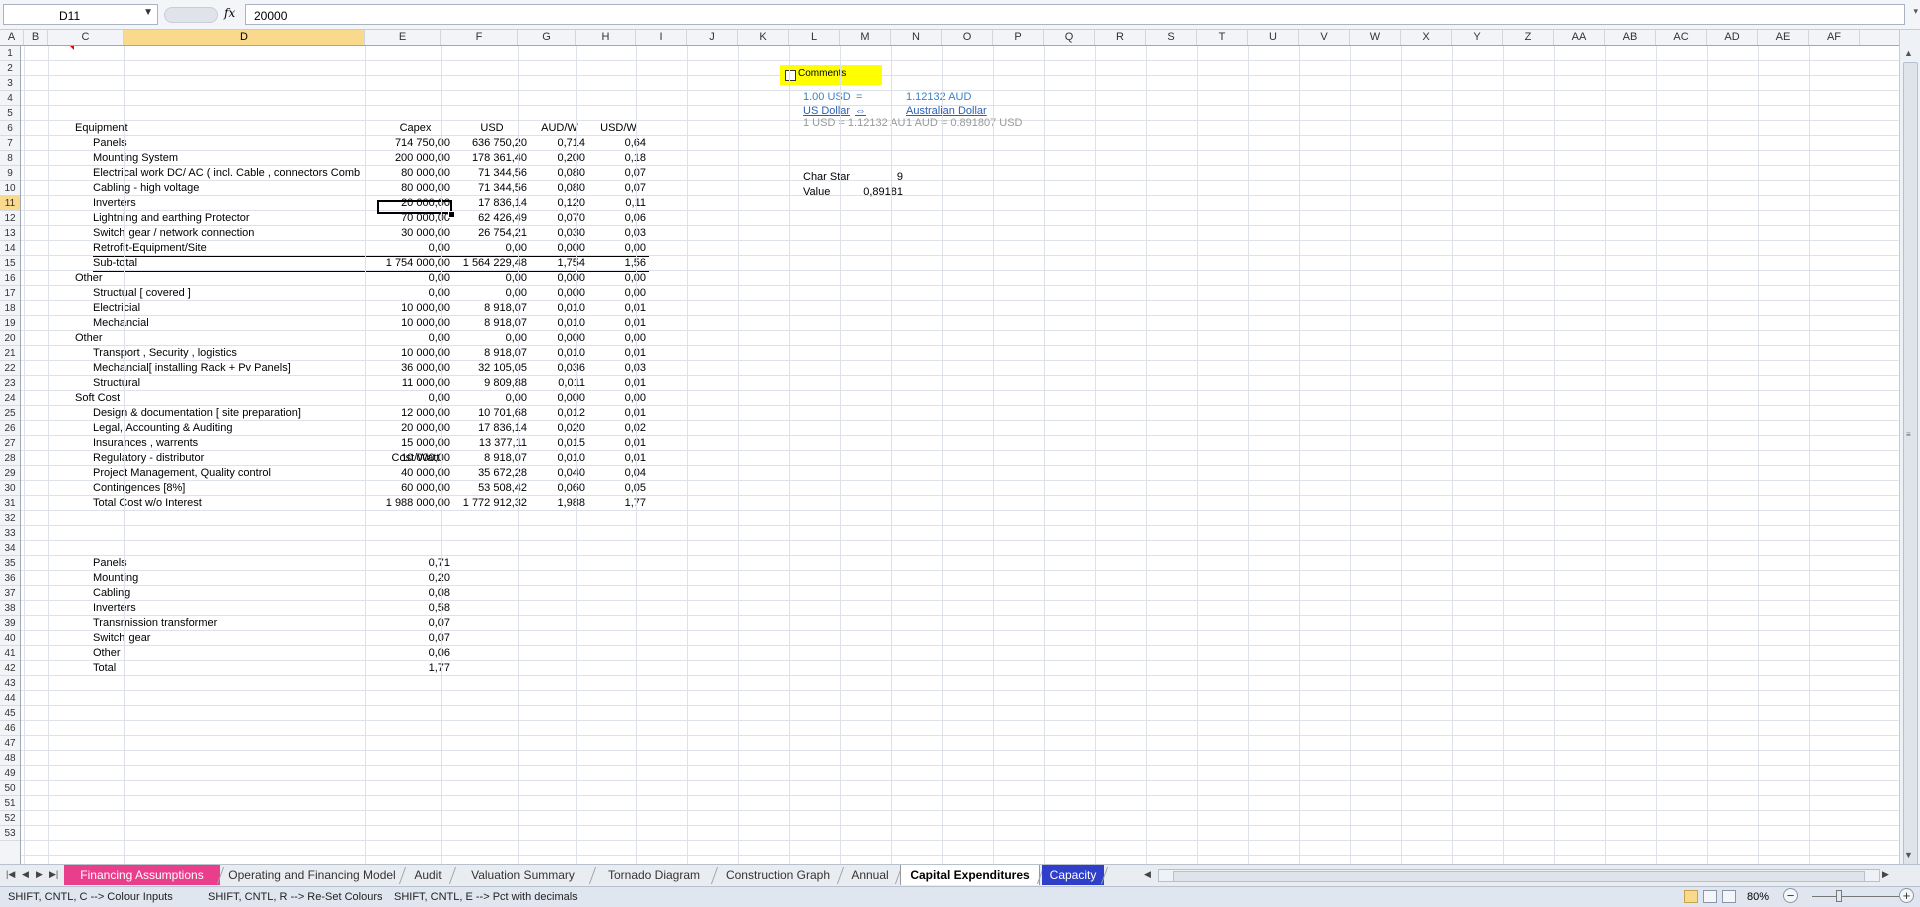  Describe the element at coordinates (10, 563) in the screenshot. I see `row-header-35: 35` at that location.